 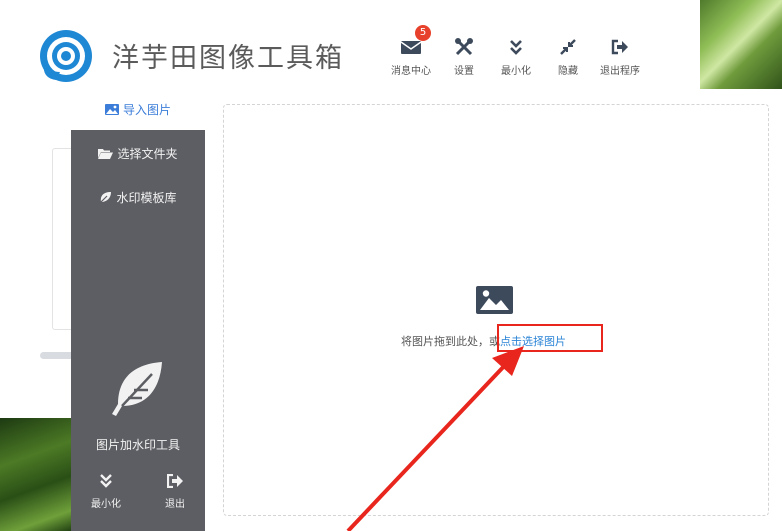 I want to click on envelope-icon, so click(x=411, y=47).